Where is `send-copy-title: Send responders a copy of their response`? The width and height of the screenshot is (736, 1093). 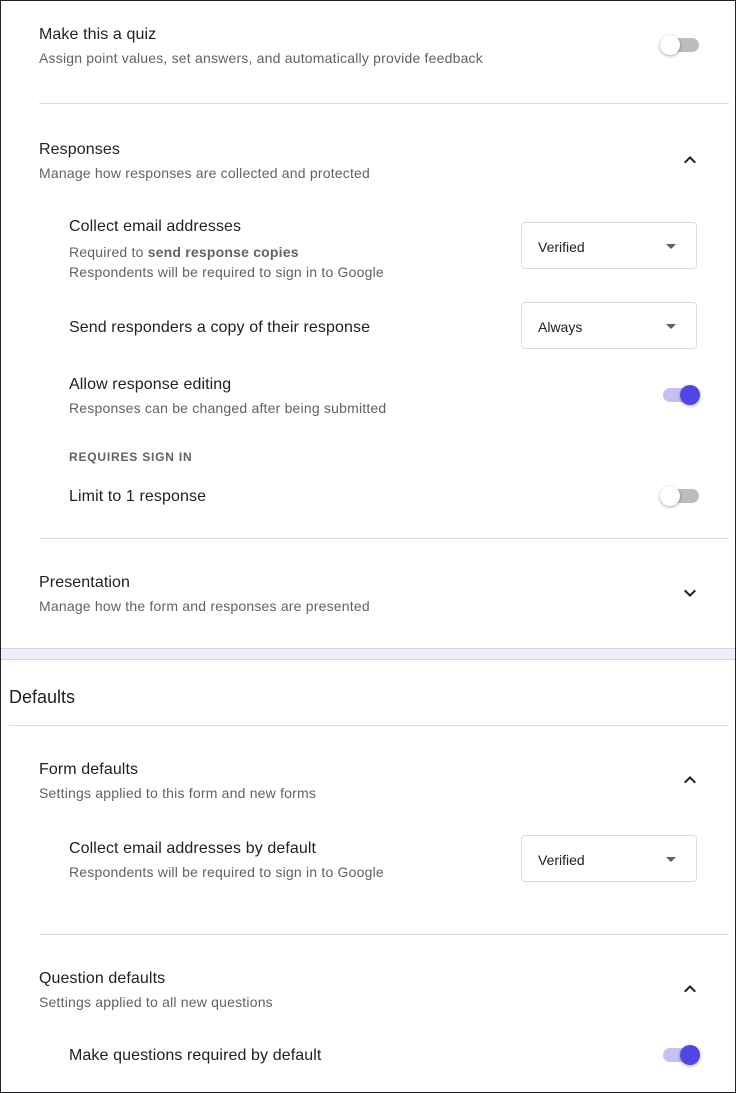
send-copy-title: Send responders a copy of their response is located at coordinates (220, 327).